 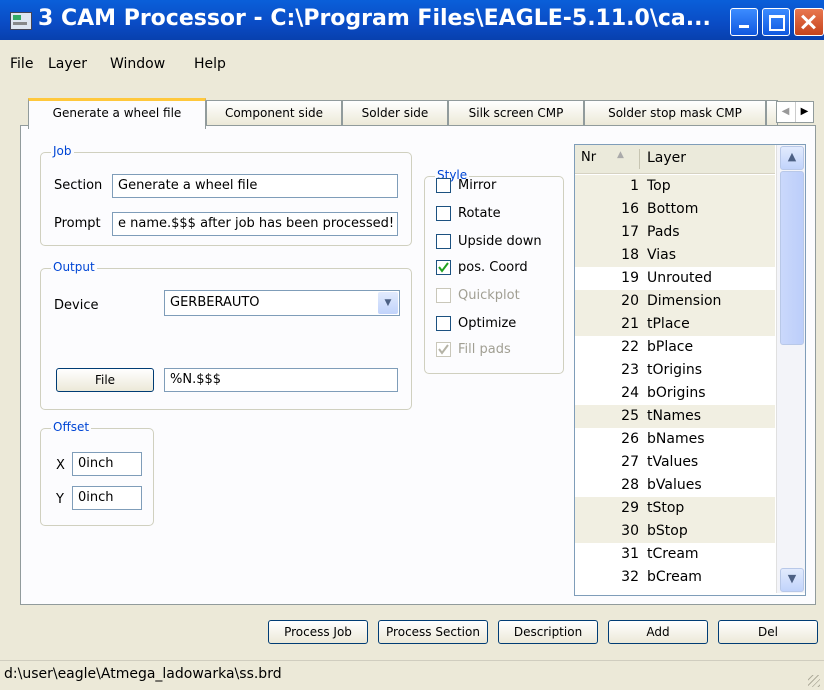 I want to click on section-input: Generate a wheel file, so click(x=255, y=186).